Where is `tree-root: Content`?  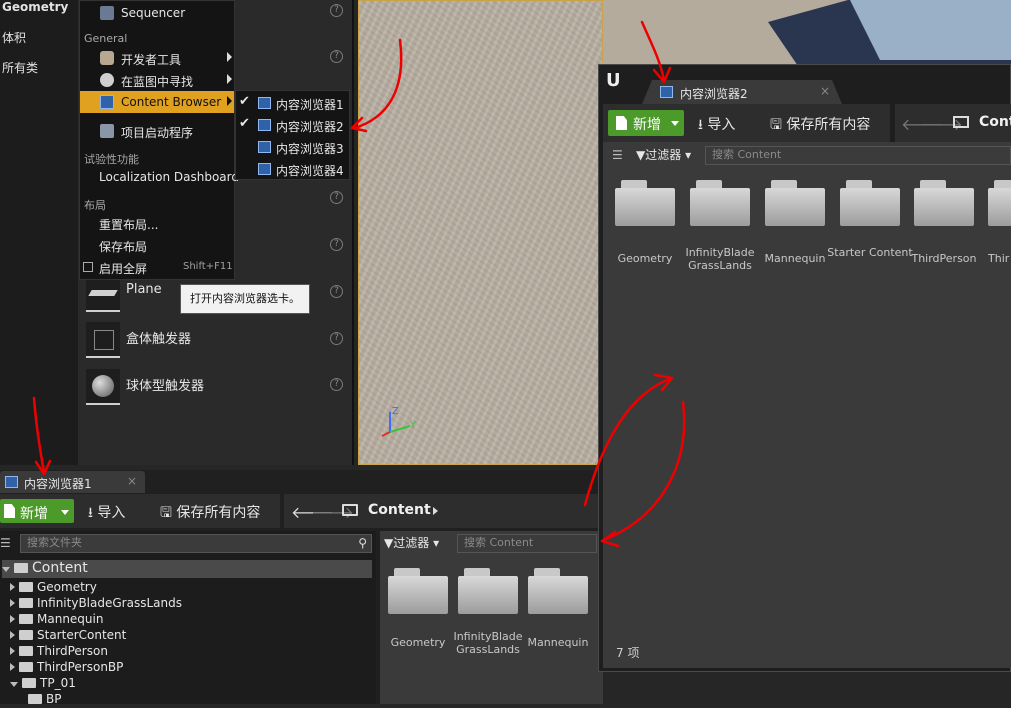
tree-root: Content is located at coordinates (187, 569).